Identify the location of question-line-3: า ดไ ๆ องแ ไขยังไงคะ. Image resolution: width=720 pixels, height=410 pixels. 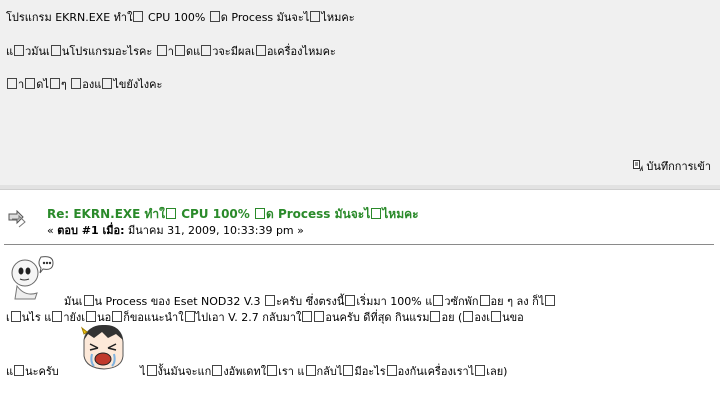
(84, 84).